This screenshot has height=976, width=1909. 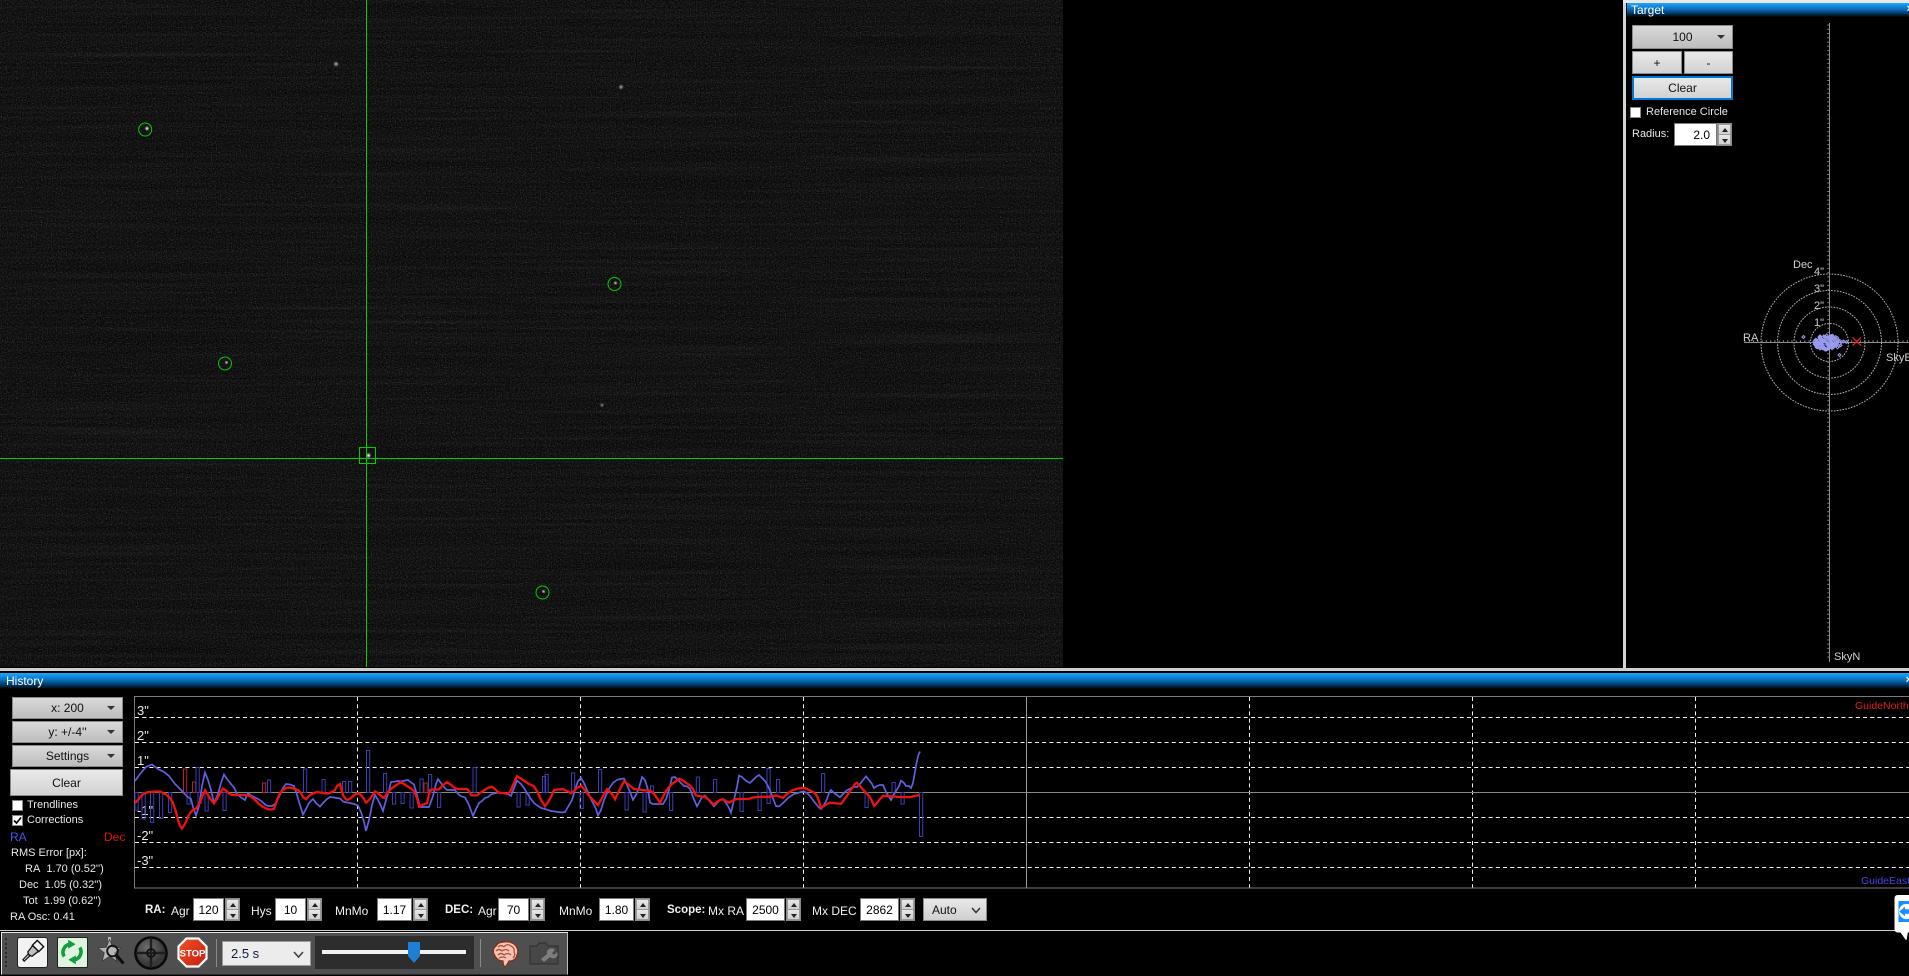 I want to click on svg-text: RA, so click(x=1751, y=338).